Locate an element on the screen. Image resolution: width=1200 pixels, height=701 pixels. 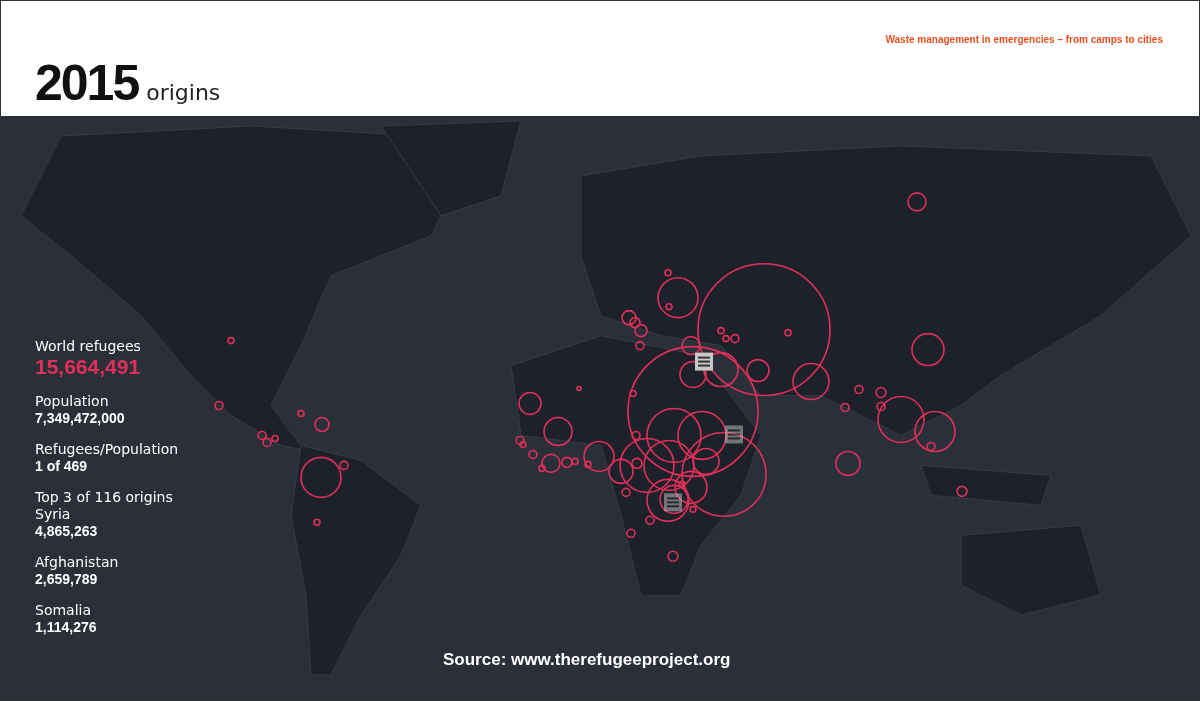
stat-label: Somalia is located at coordinates (64, 610).